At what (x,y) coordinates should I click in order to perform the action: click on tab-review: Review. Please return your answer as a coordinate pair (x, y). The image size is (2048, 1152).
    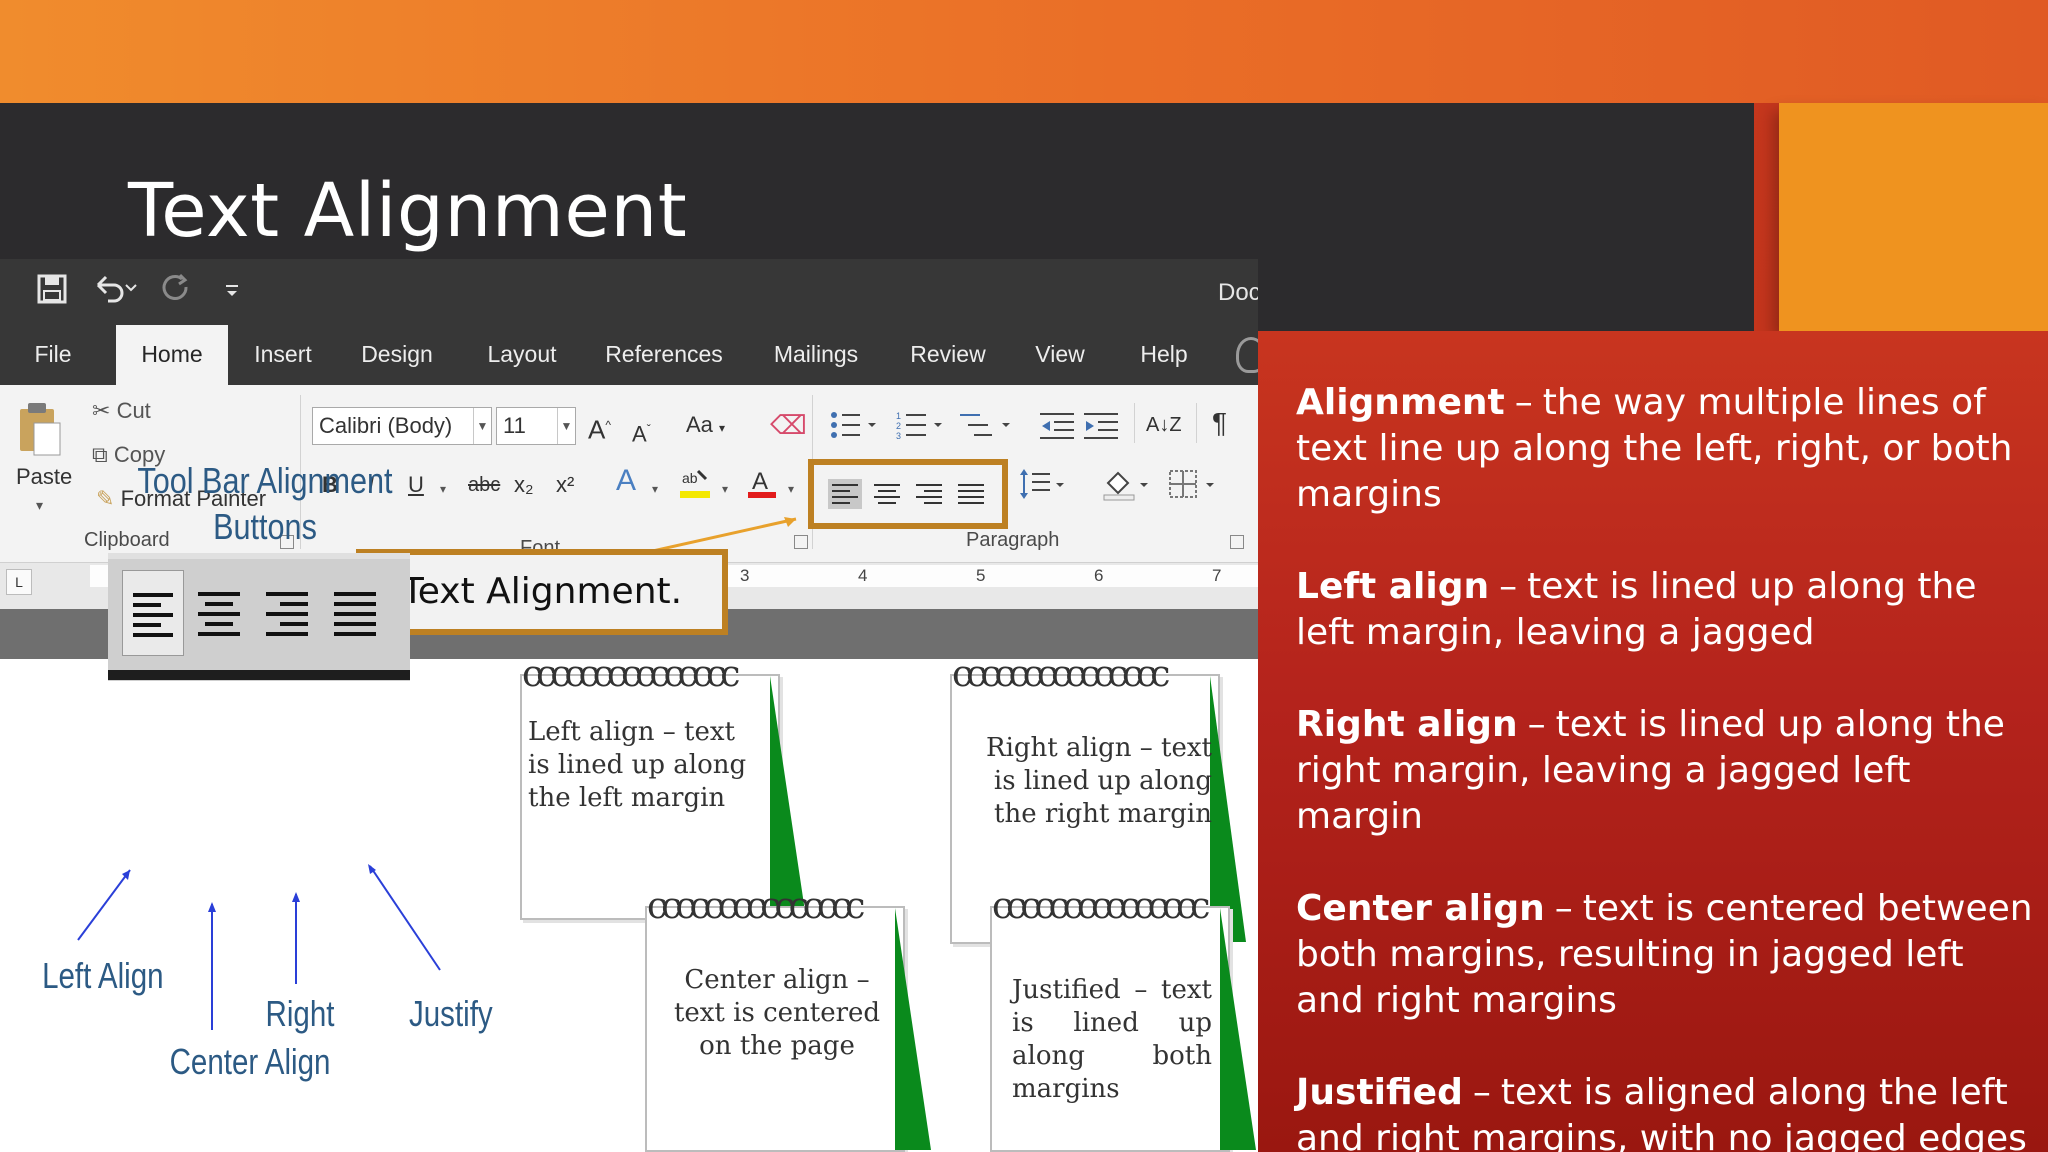
    Looking at the image, I should click on (948, 355).